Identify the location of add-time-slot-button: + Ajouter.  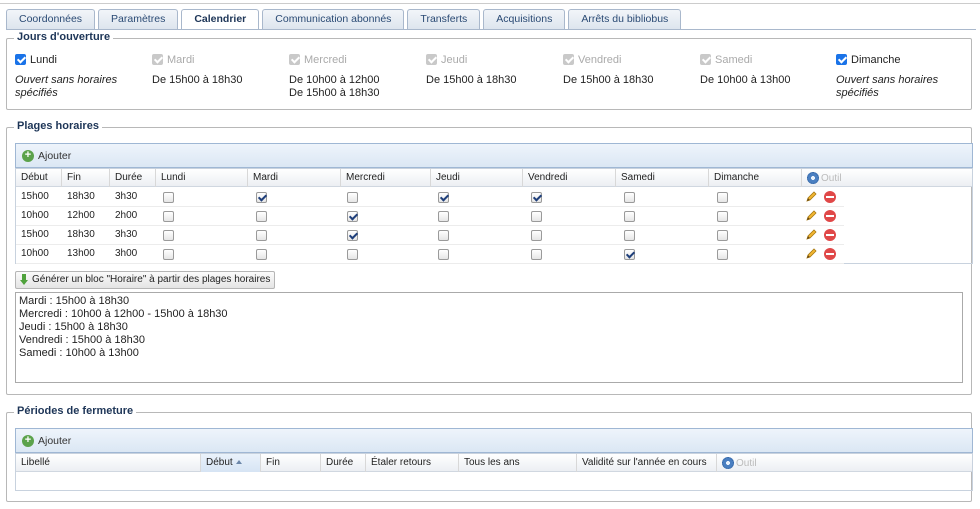
(46, 155).